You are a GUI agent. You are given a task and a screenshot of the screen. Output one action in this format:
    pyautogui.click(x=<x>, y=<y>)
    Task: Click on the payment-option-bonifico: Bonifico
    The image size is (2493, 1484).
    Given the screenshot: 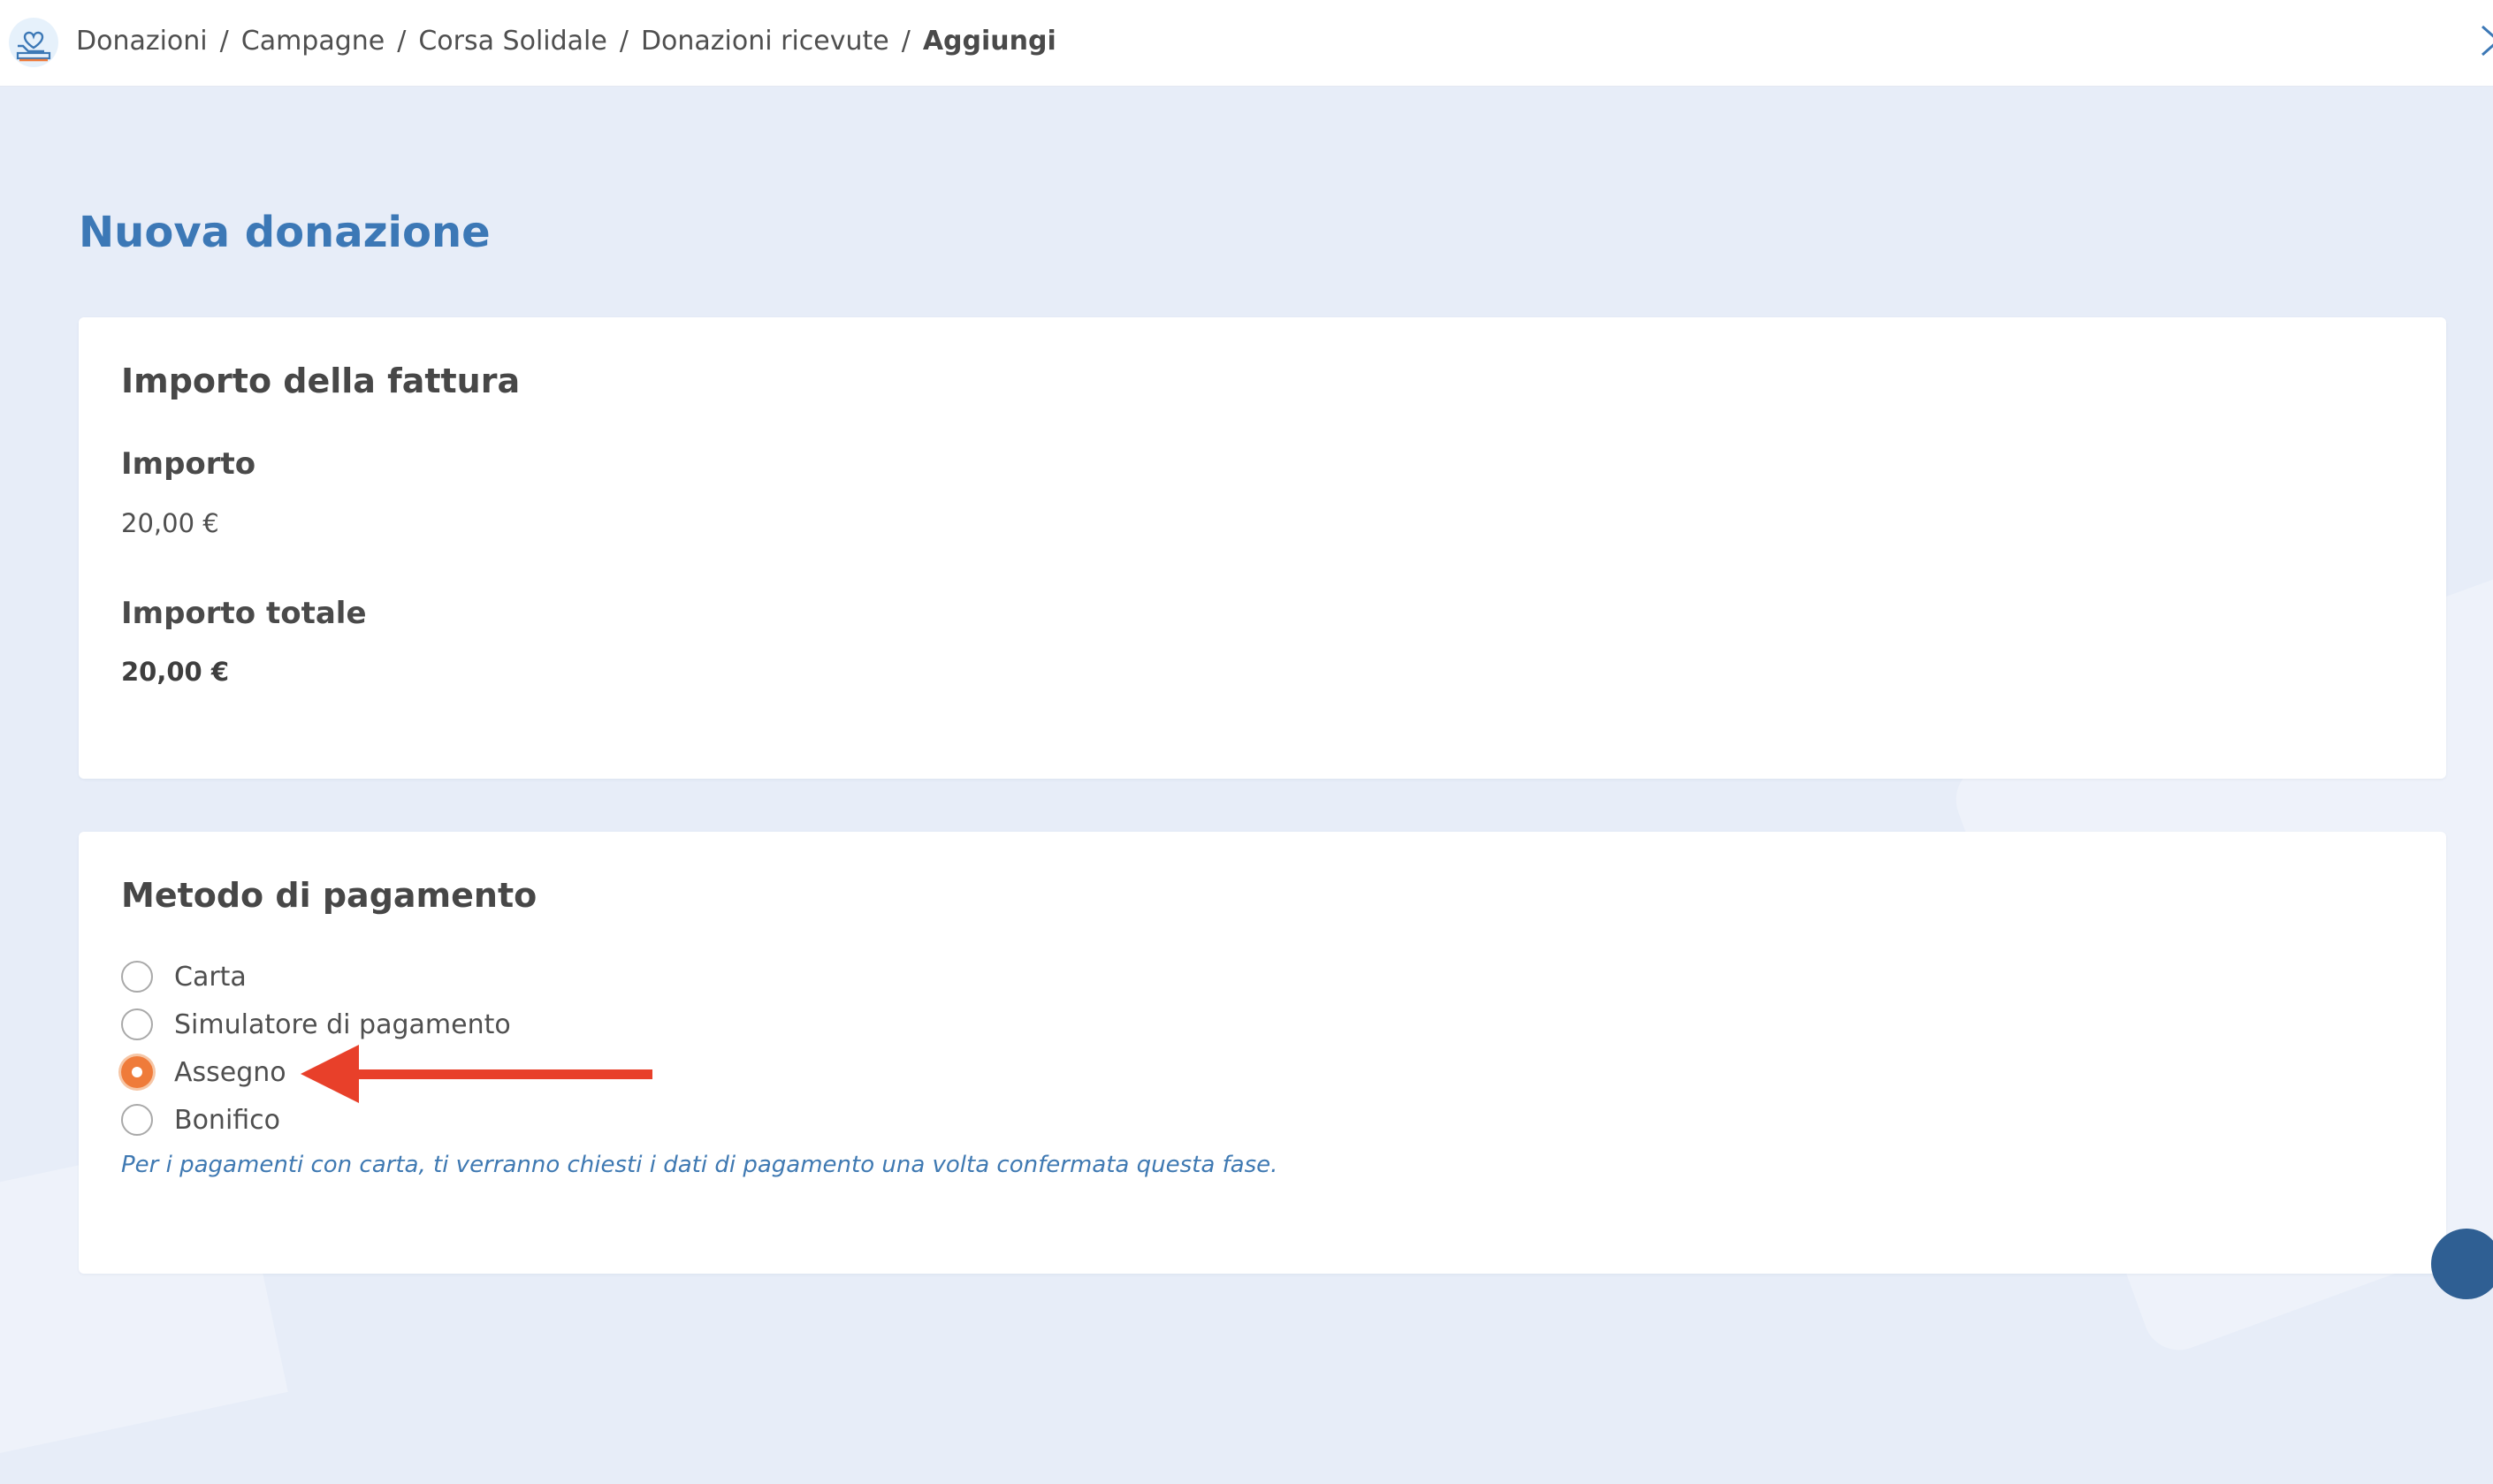 What is the action you would take?
    pyautogui.click(x=200, y=1119)
    